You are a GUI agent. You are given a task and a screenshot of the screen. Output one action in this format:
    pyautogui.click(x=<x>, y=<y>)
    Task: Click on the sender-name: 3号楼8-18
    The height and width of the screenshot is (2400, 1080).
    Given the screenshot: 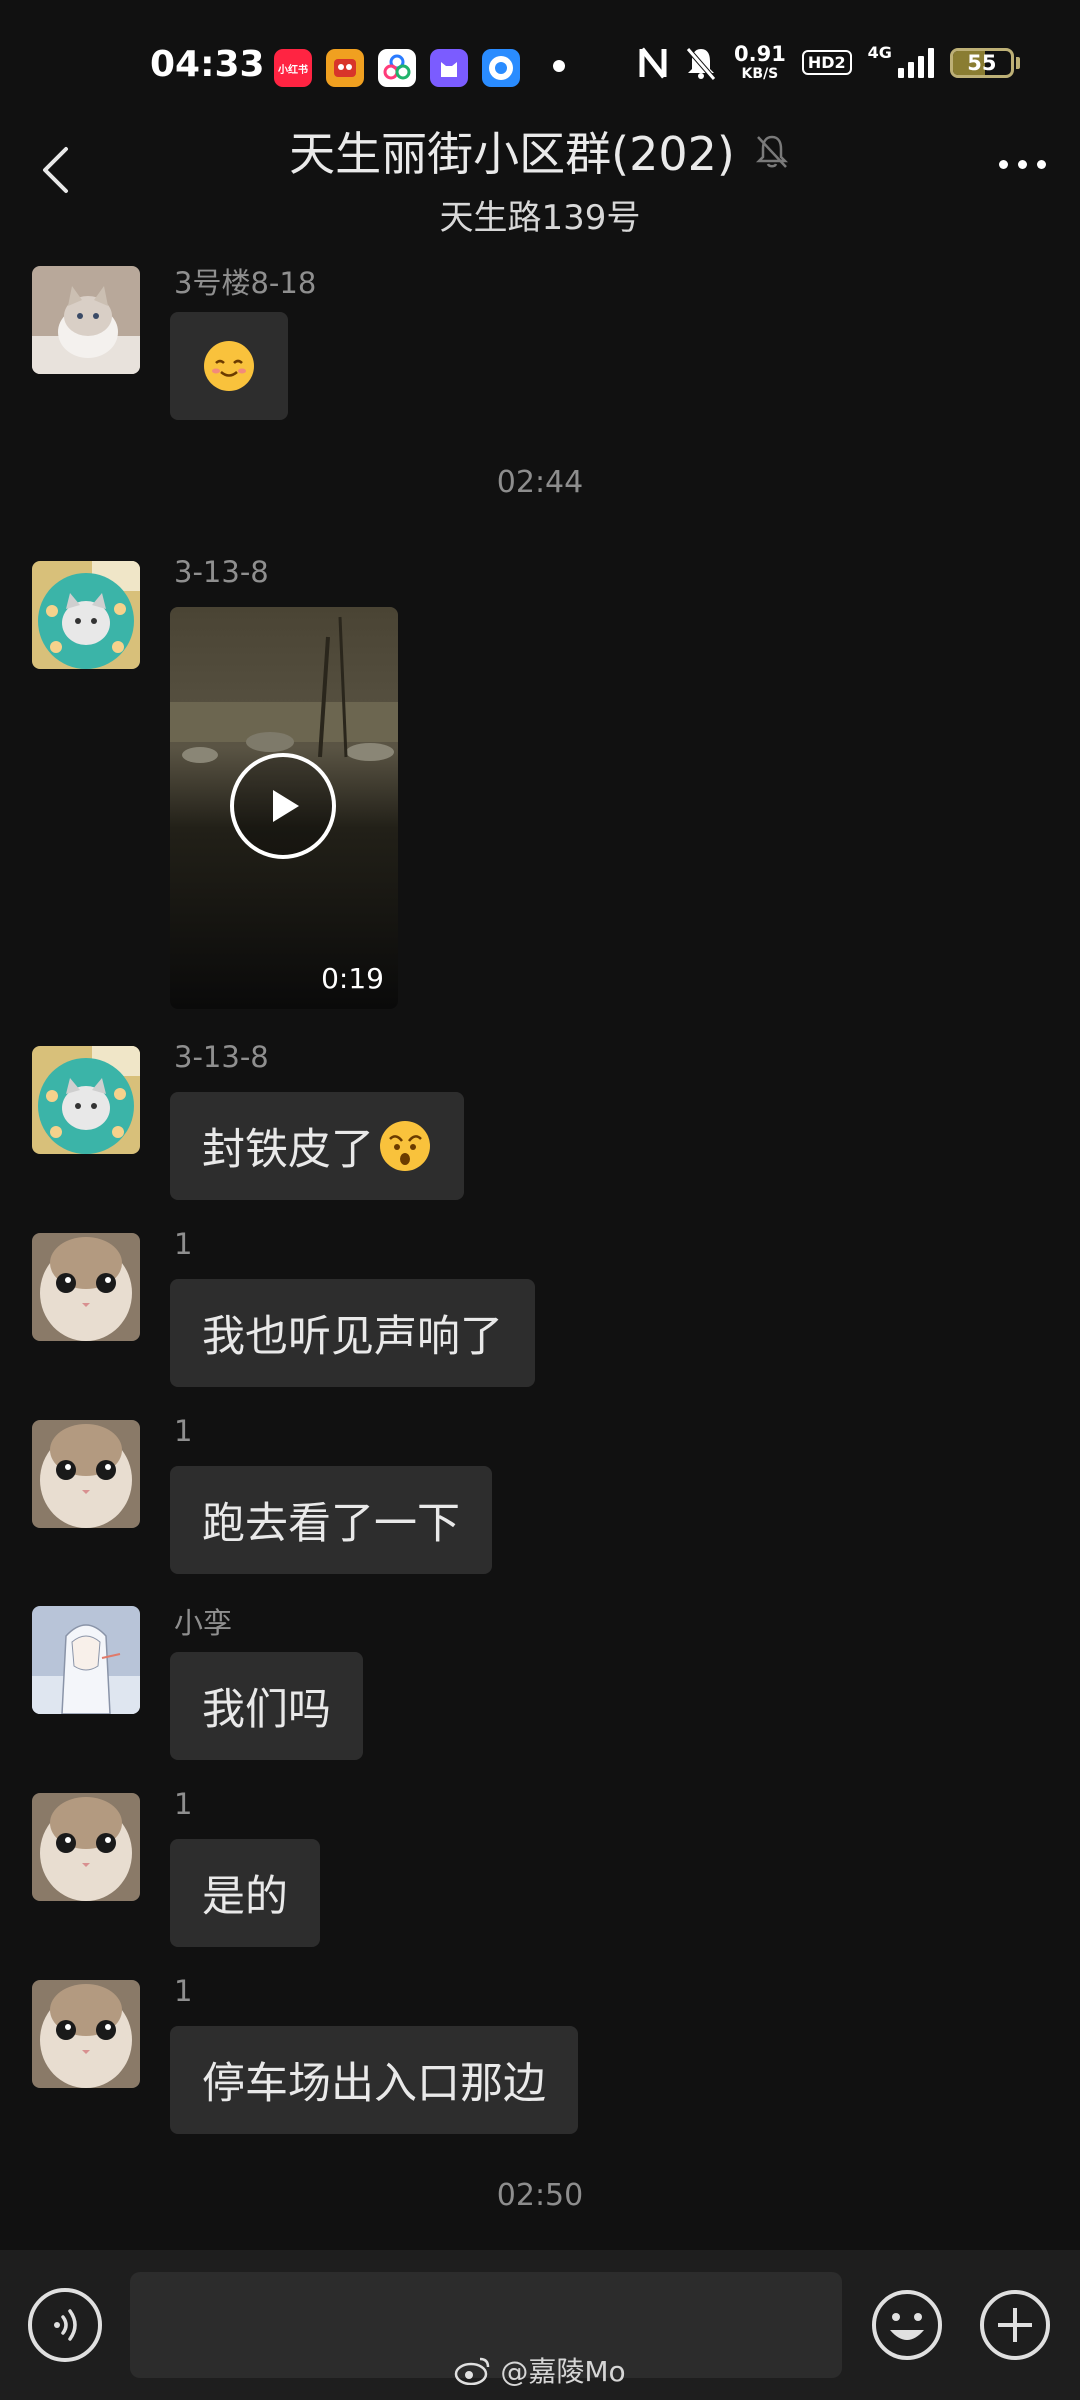 What is the action you would take?
    pyautogui.click(x=245, y=283)
    